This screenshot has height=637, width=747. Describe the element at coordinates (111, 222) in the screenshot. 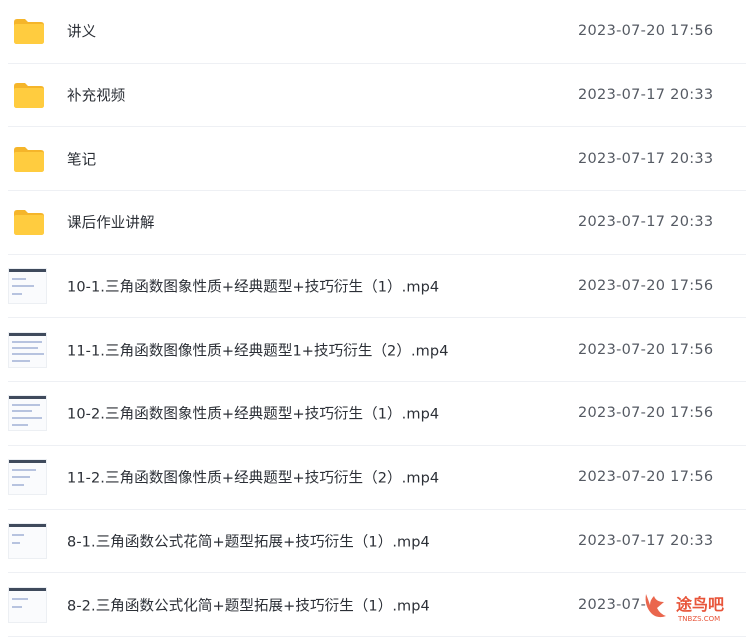

I see `file-name: 课后作业讲解` at that location.